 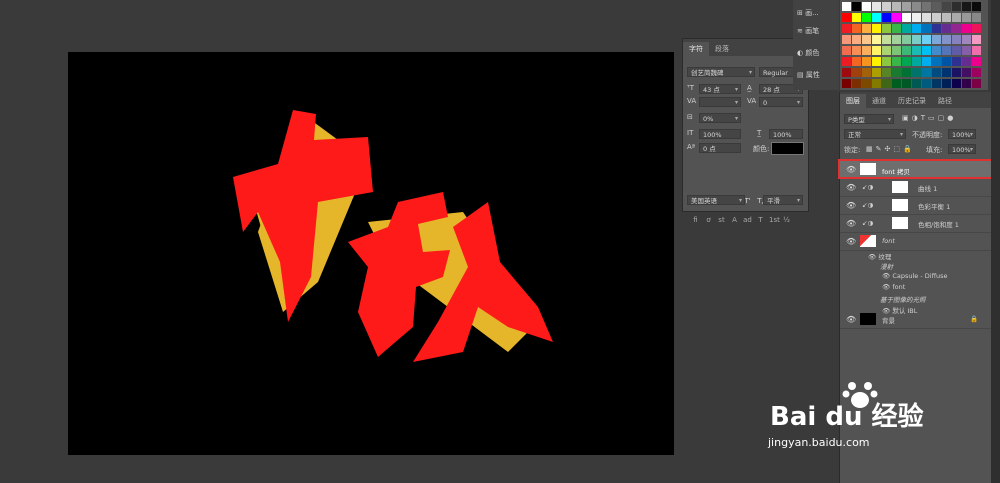 What do you see at coordinates (696, 49) in the screenshot?
I see `tab-character: 字符` at bounding box center [696, 49].